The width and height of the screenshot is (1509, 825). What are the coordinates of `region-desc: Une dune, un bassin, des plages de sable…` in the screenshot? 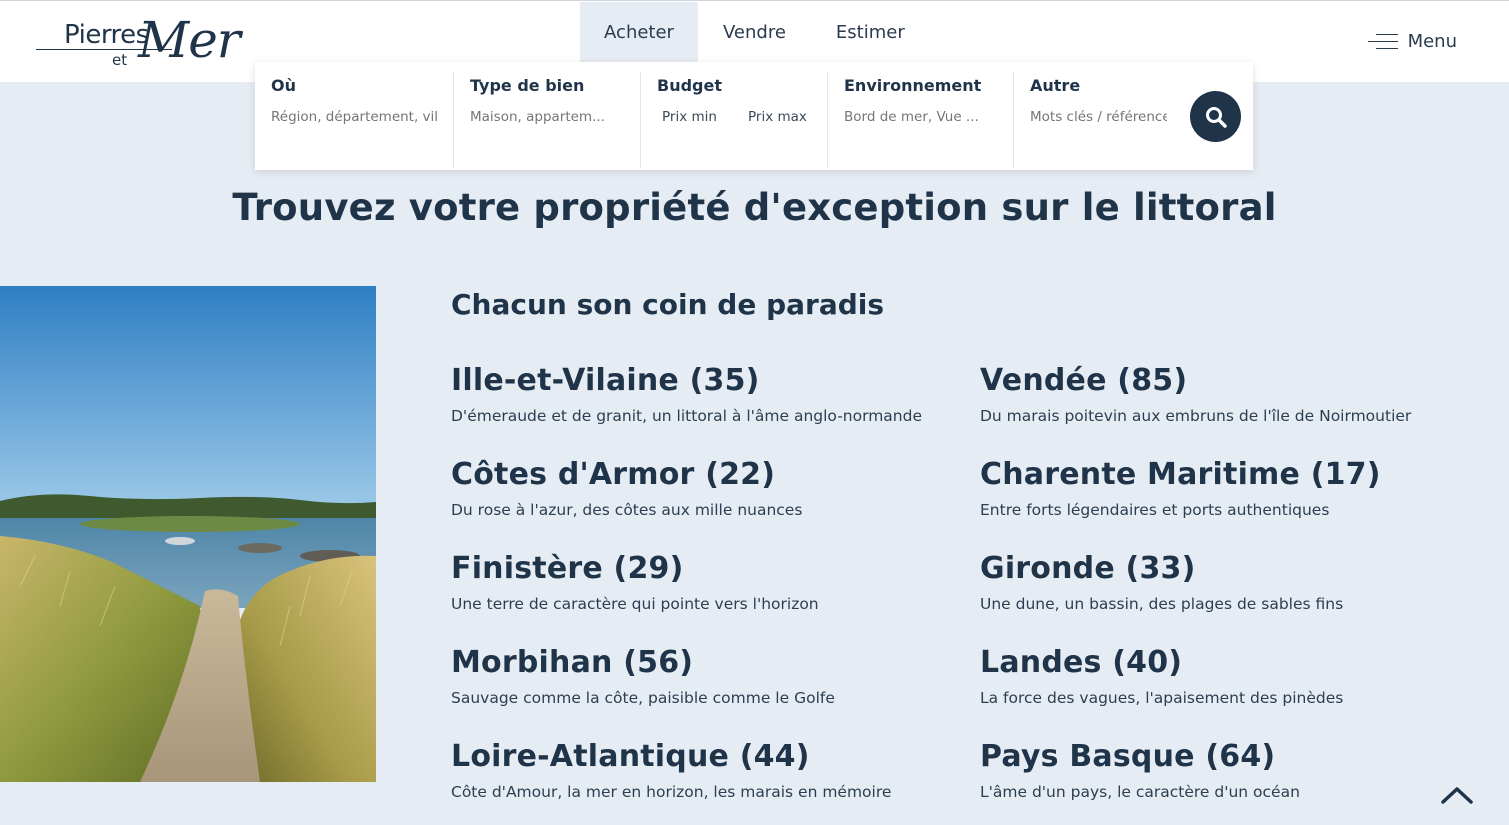 It's located at (1162, 604).